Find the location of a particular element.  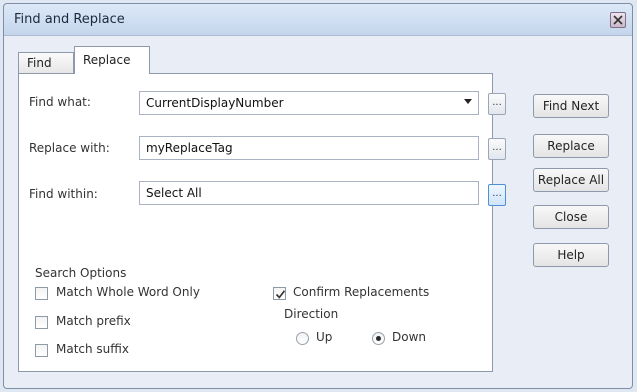

replace-with-label: Replace with: is located at coordinates (69, 148).